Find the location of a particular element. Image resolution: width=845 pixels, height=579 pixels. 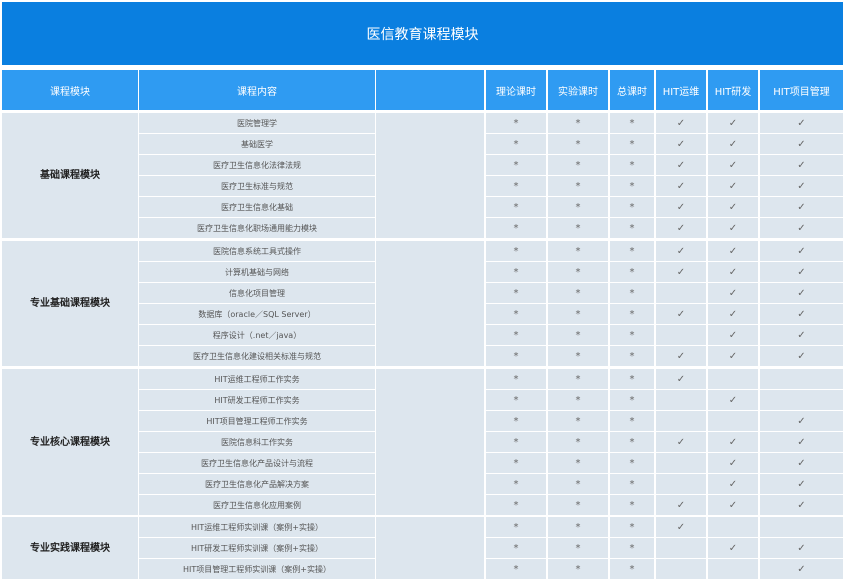

course-name: 医院管理学 is located at coordinates (257, 123).